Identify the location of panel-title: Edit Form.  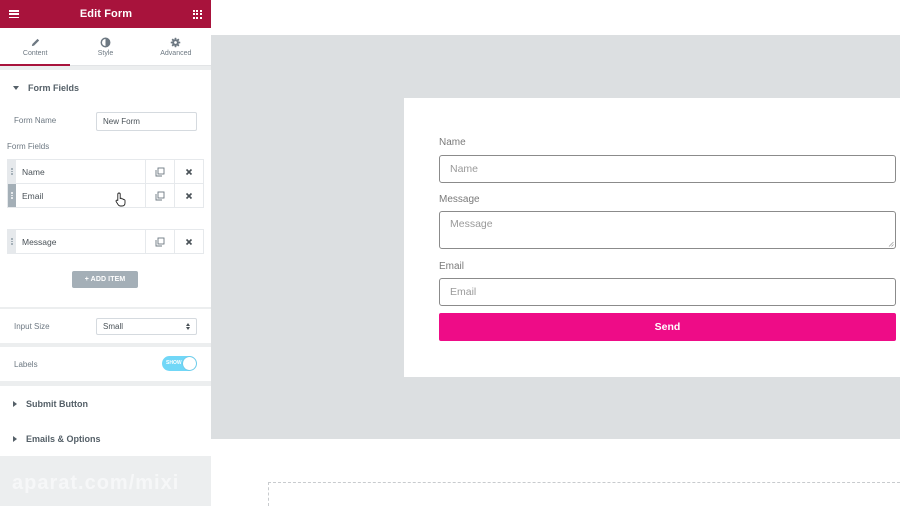
(106, 14).